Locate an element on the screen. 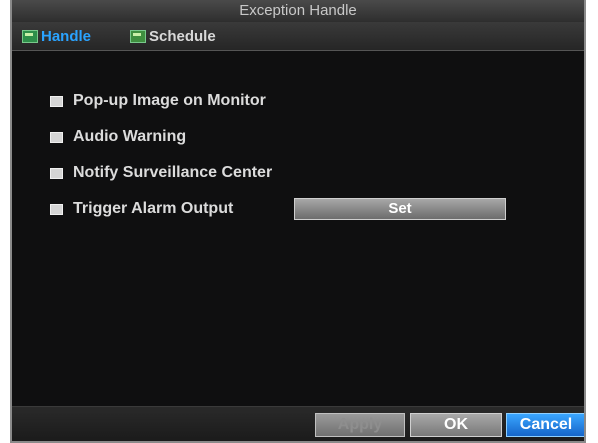  trigger-alarm-checkbox is located at coordinates (56, 209).